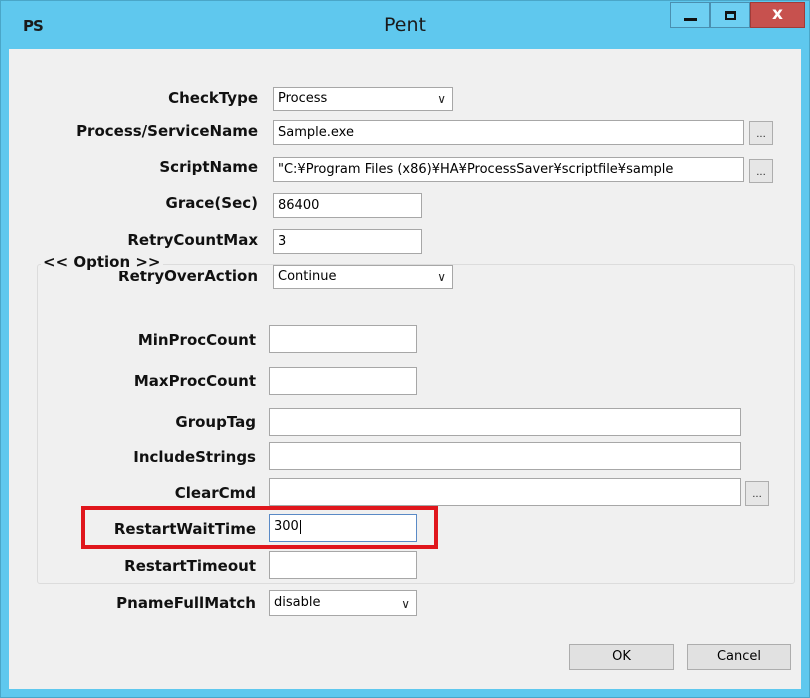 This screenshot has height=698, width=810. I want to click on check-type-label: CheckType, so click(213, 98).